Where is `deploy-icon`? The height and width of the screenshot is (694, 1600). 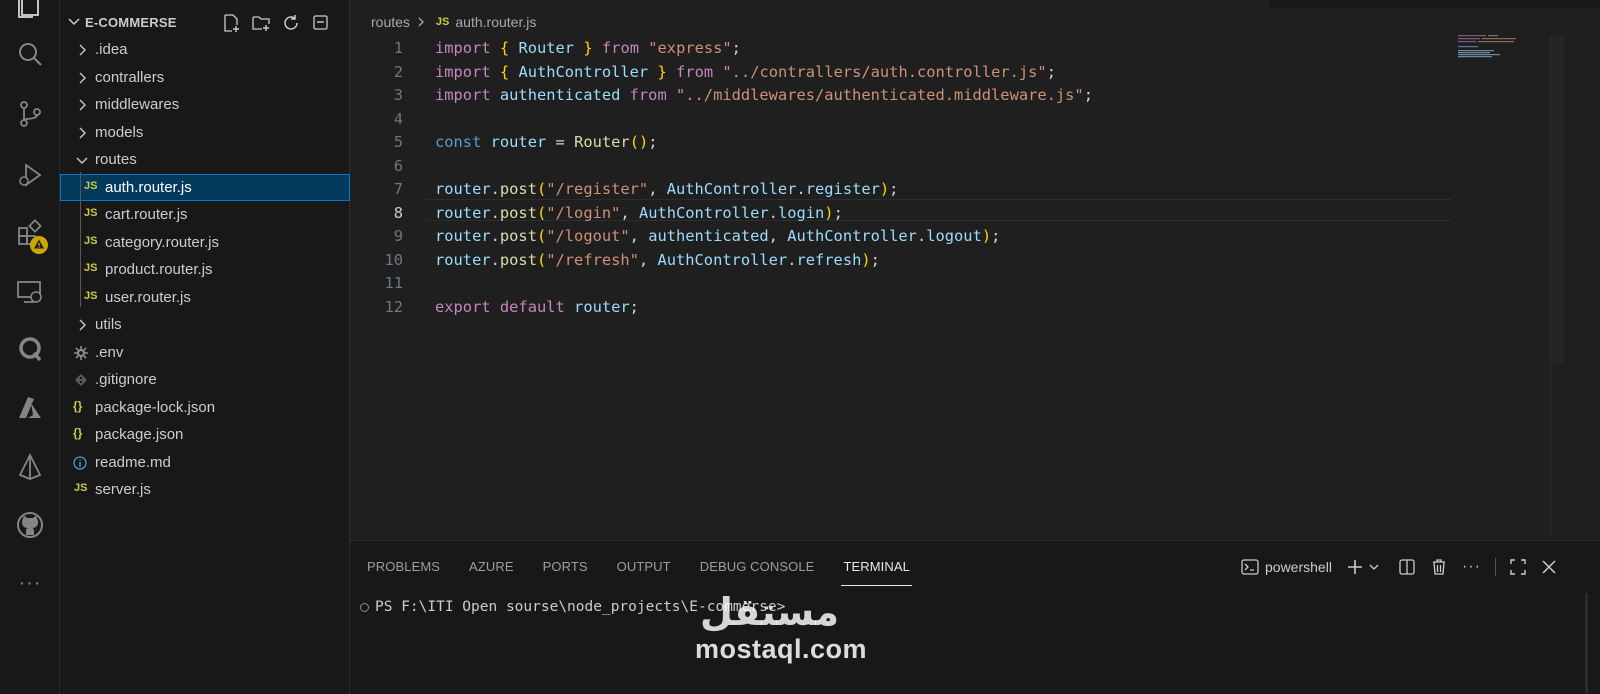 deploy-icon is located at coordinates (30, 467).